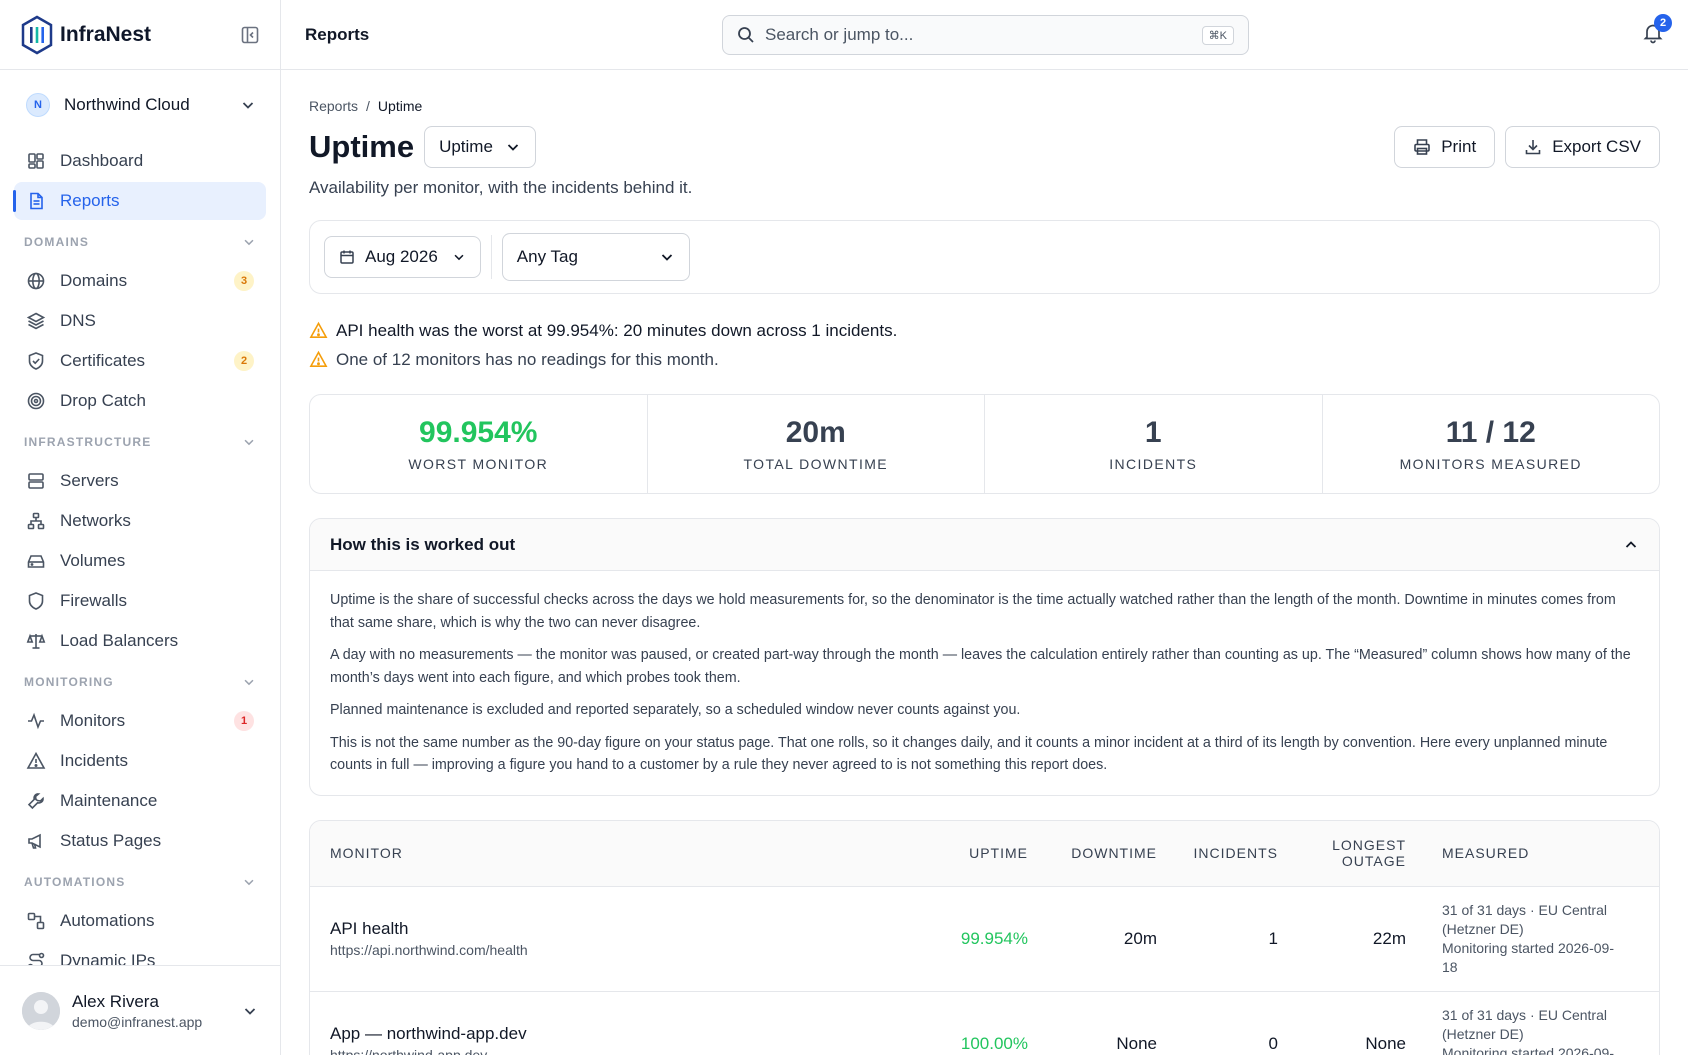  Describe the element at coordinates (1528, 1049) in the screenshot. I see `measured-line: Monitoring started 2026-09-` at that location.